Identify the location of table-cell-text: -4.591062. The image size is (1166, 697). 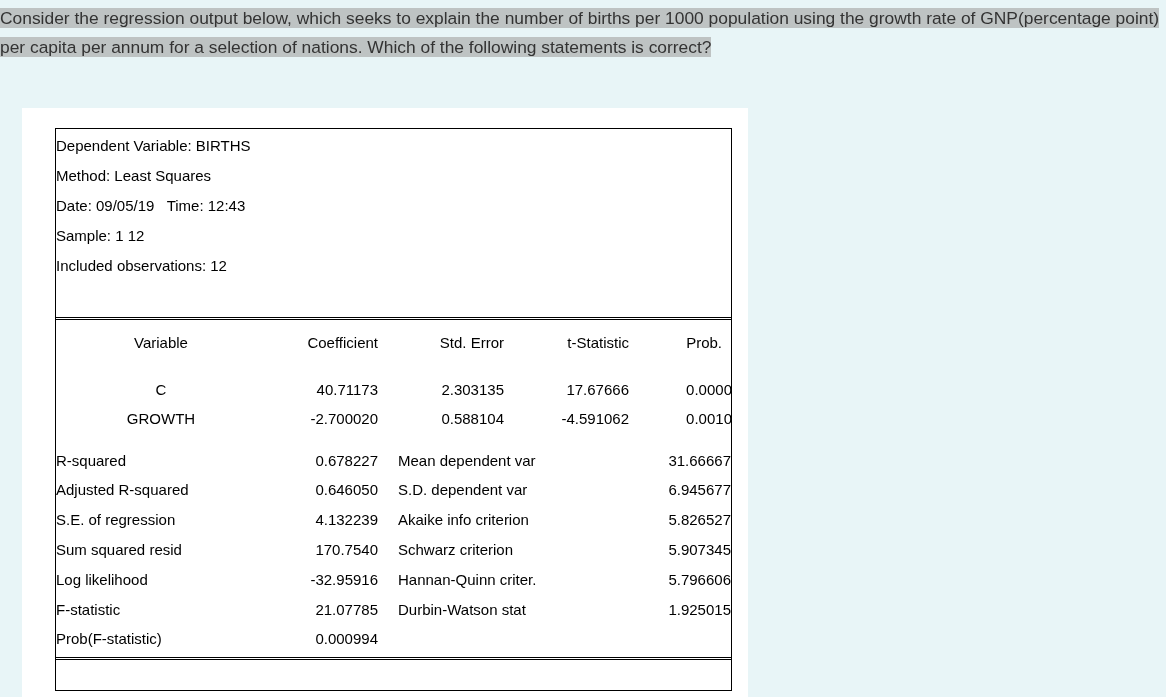
(594, 419).